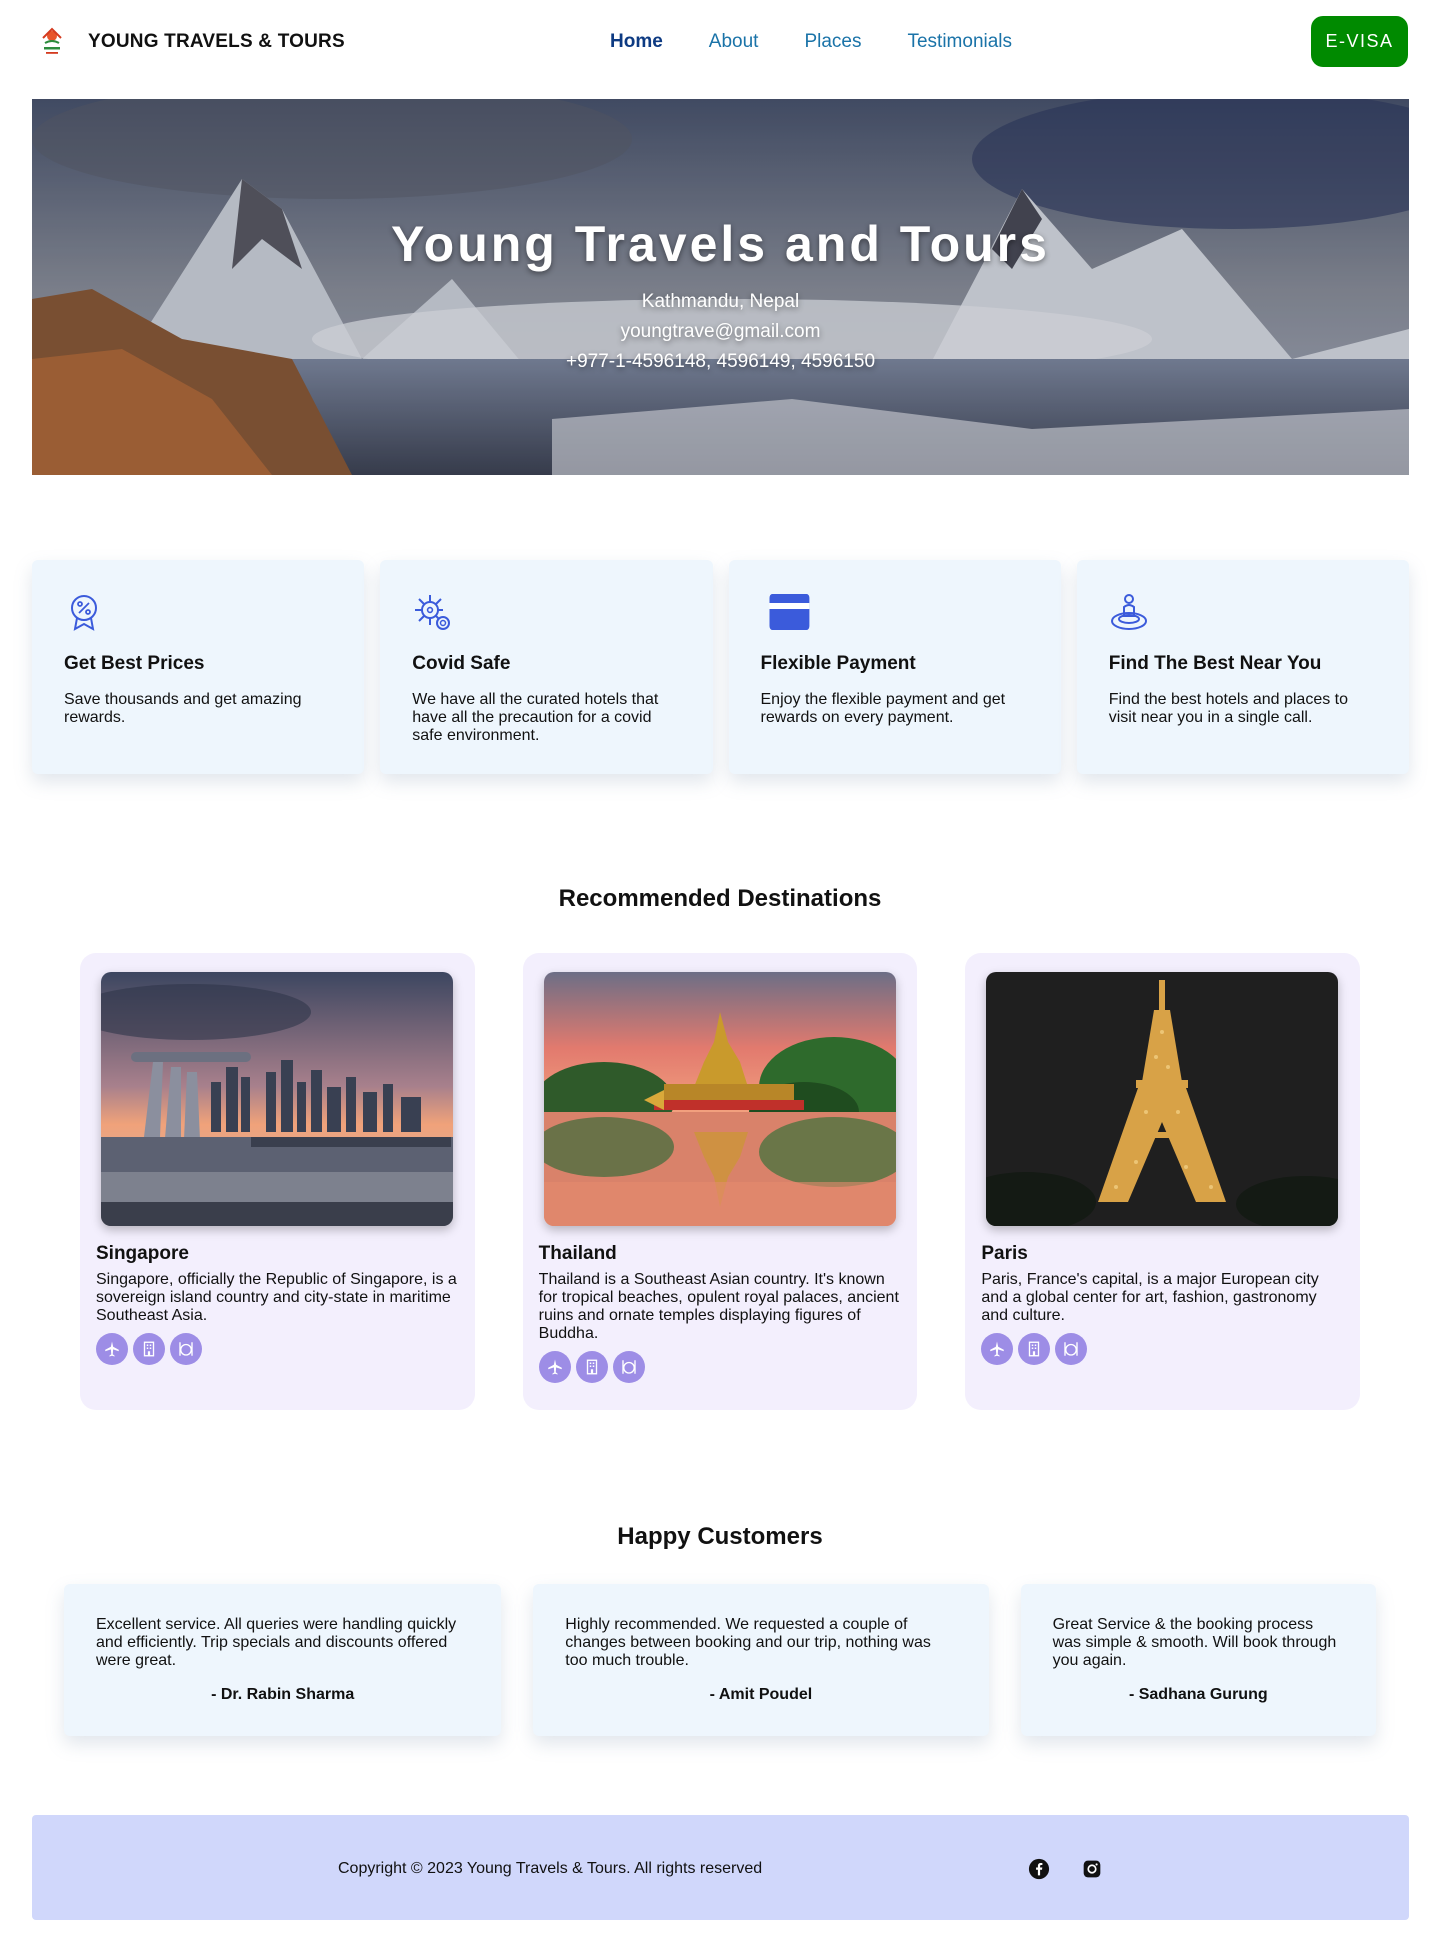 This screenshot has height=1935, width=1440. Describe the element at coordinates (577, 1253) in the screenshot. I see `destination-name: Thailand` at that location.